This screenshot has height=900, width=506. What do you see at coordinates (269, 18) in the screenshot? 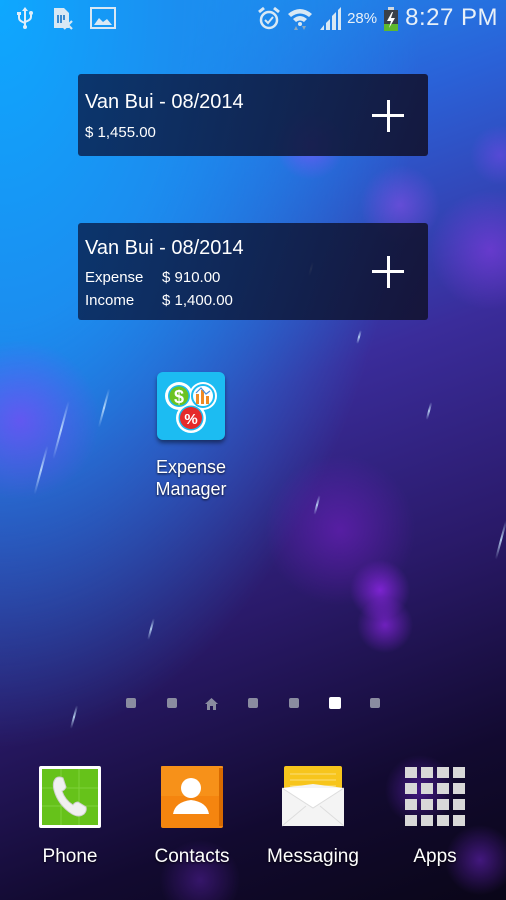
I see `alarm-icon` at bounding box center [269, 18].